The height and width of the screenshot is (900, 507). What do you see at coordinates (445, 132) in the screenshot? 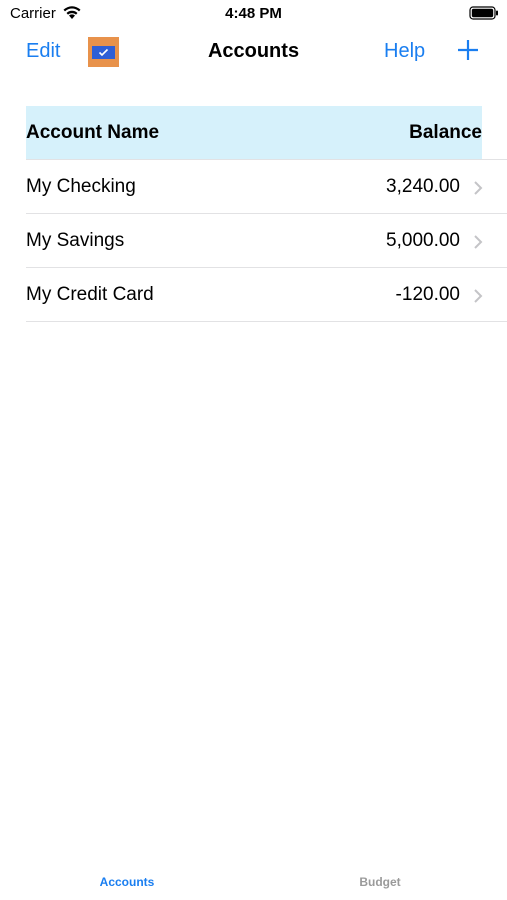
I see `column-header-balance: Balance` at bounding box center [445, 132].